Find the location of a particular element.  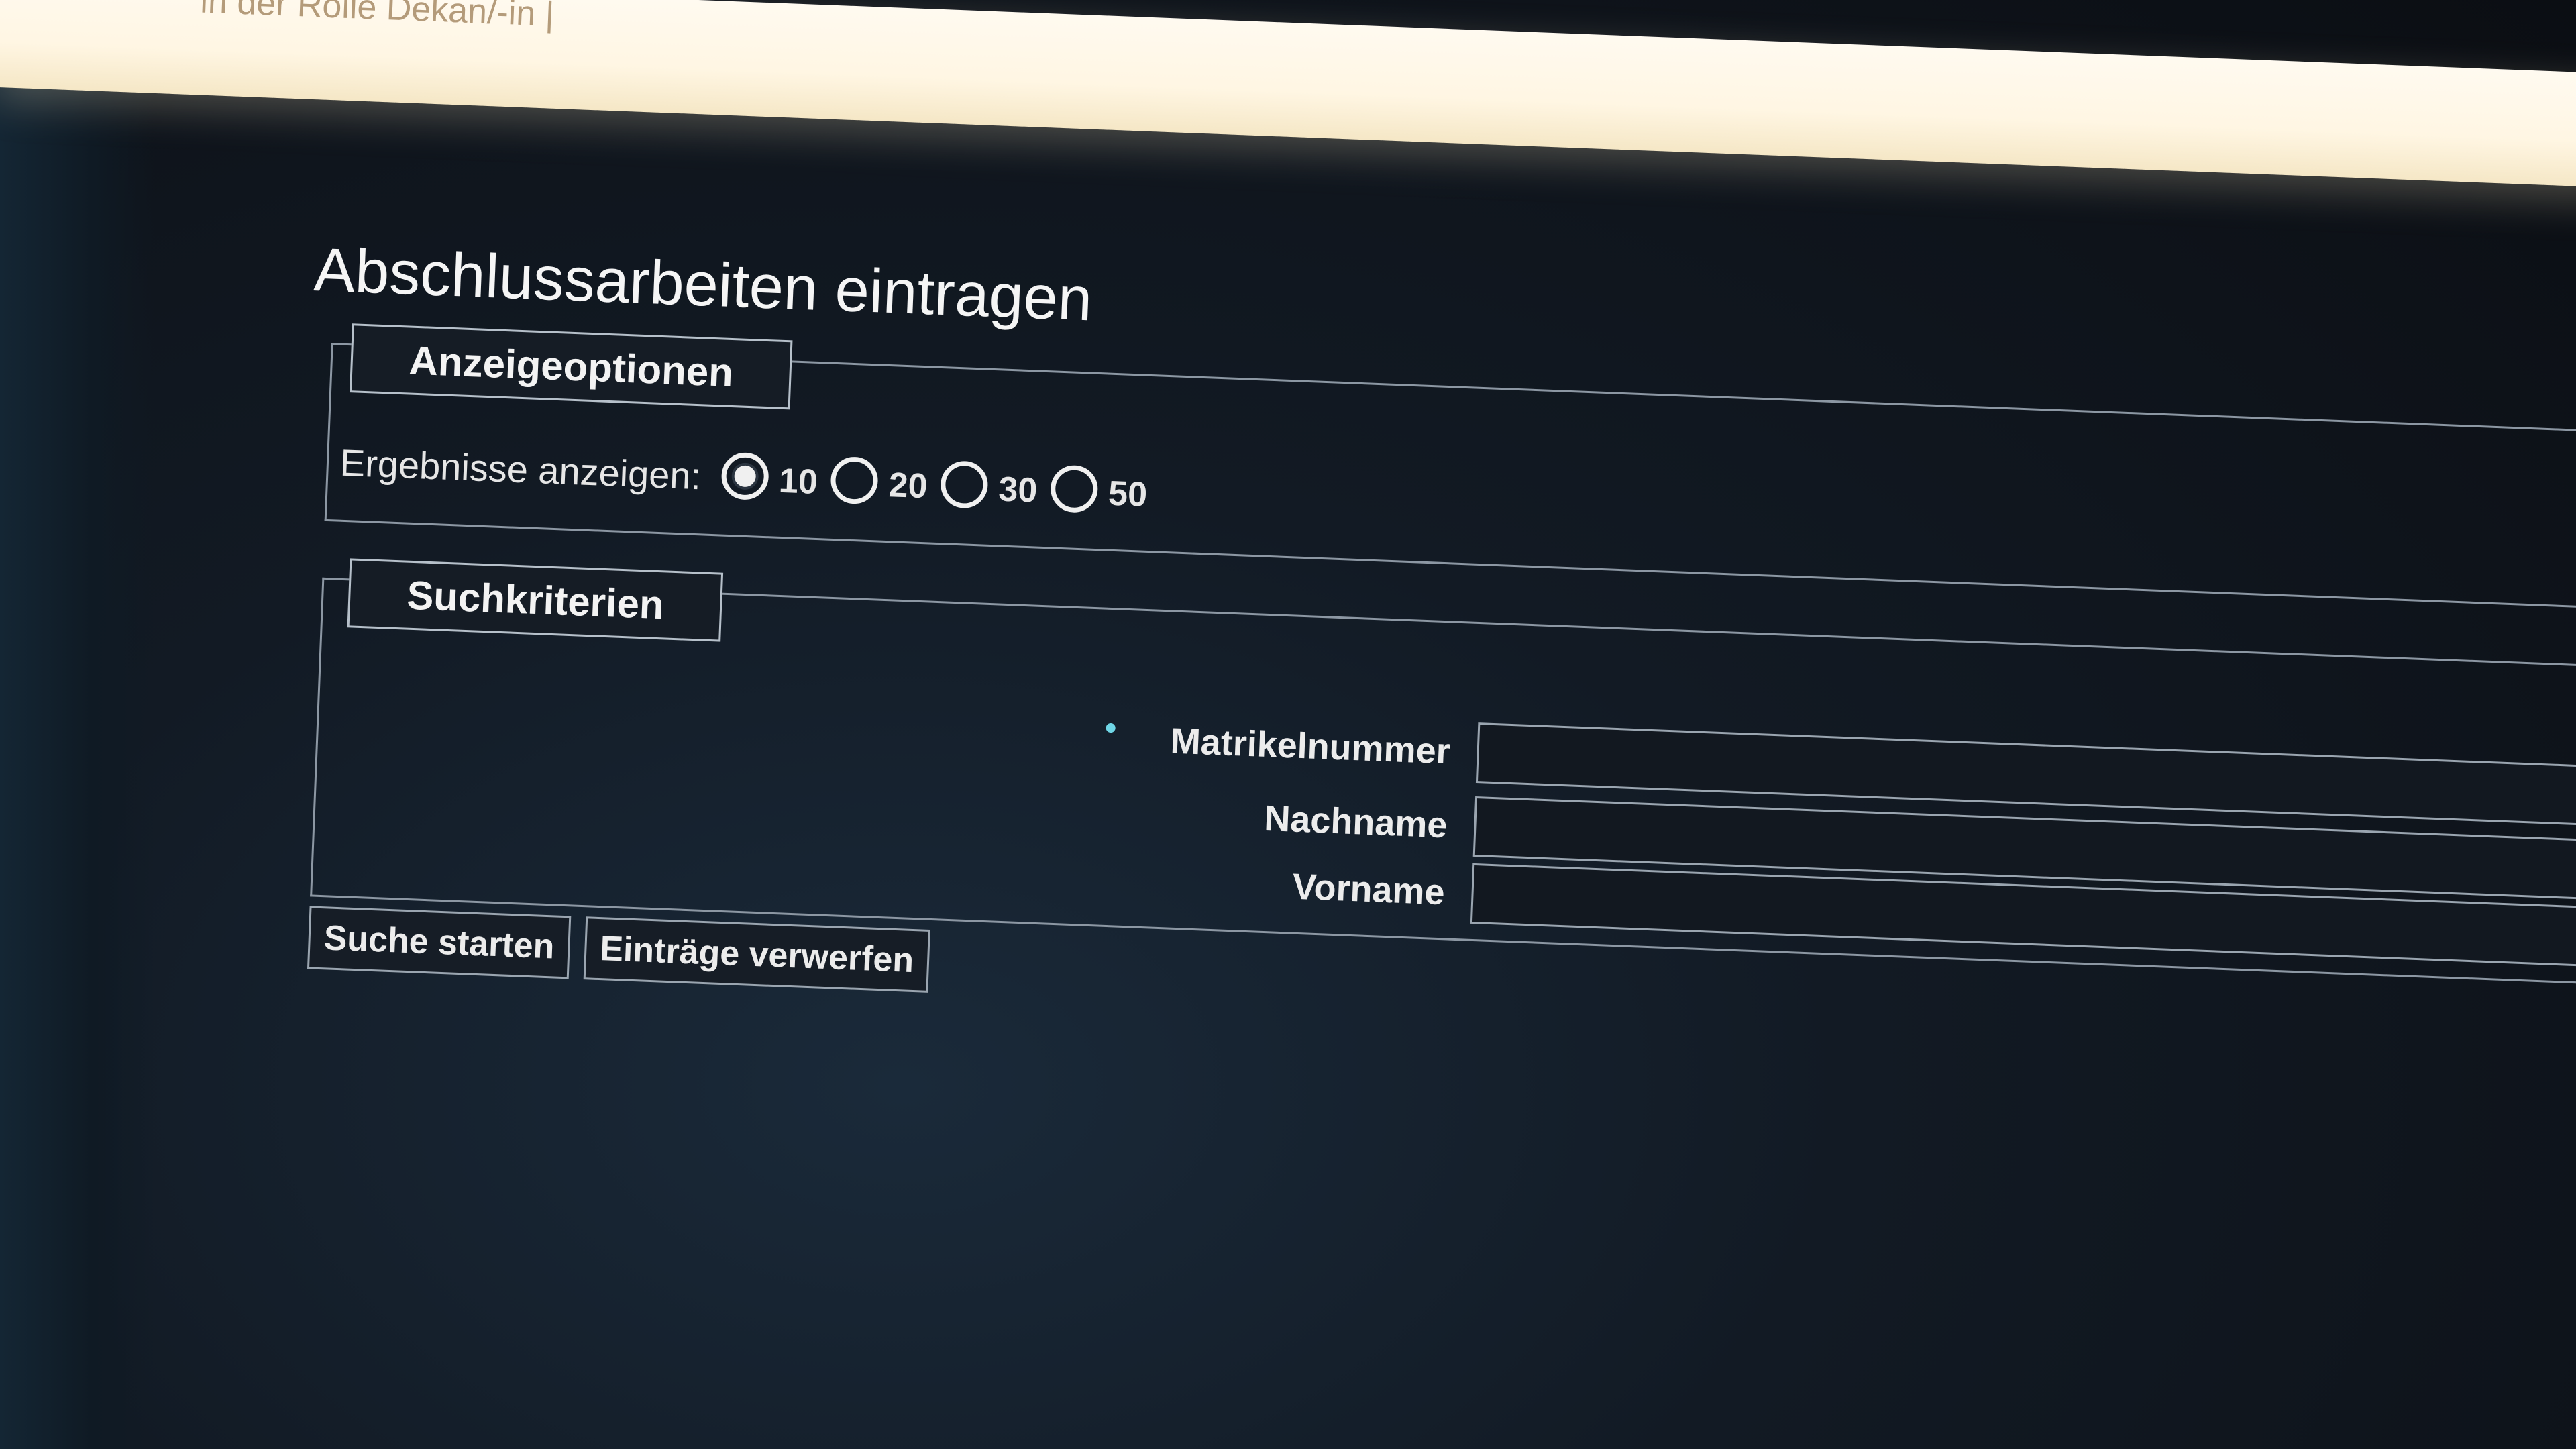

radio-option-30: 30 is located at coordinates (989, 485).